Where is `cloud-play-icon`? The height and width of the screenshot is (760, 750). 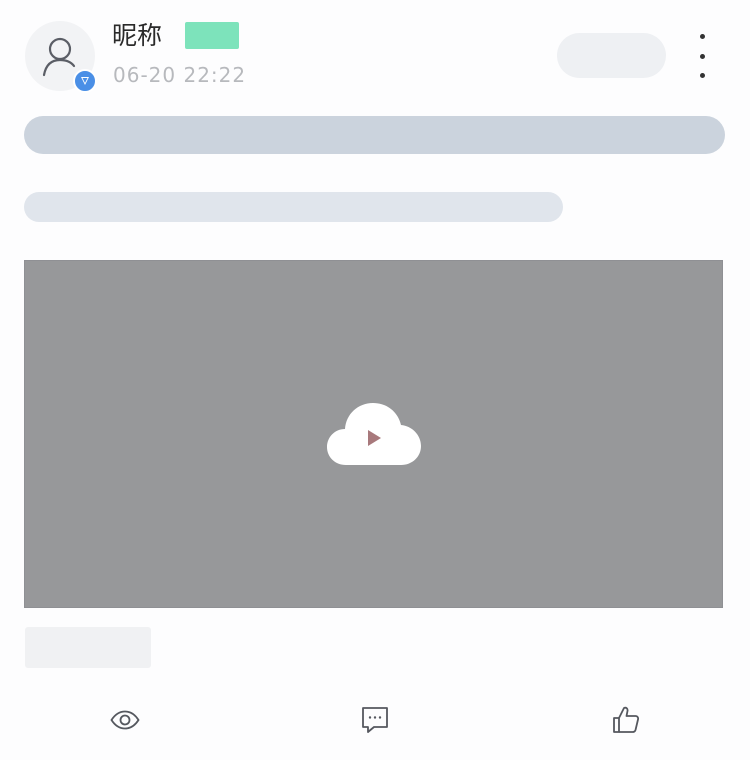 cloud-play-icon is located at coordinates (374, 434).